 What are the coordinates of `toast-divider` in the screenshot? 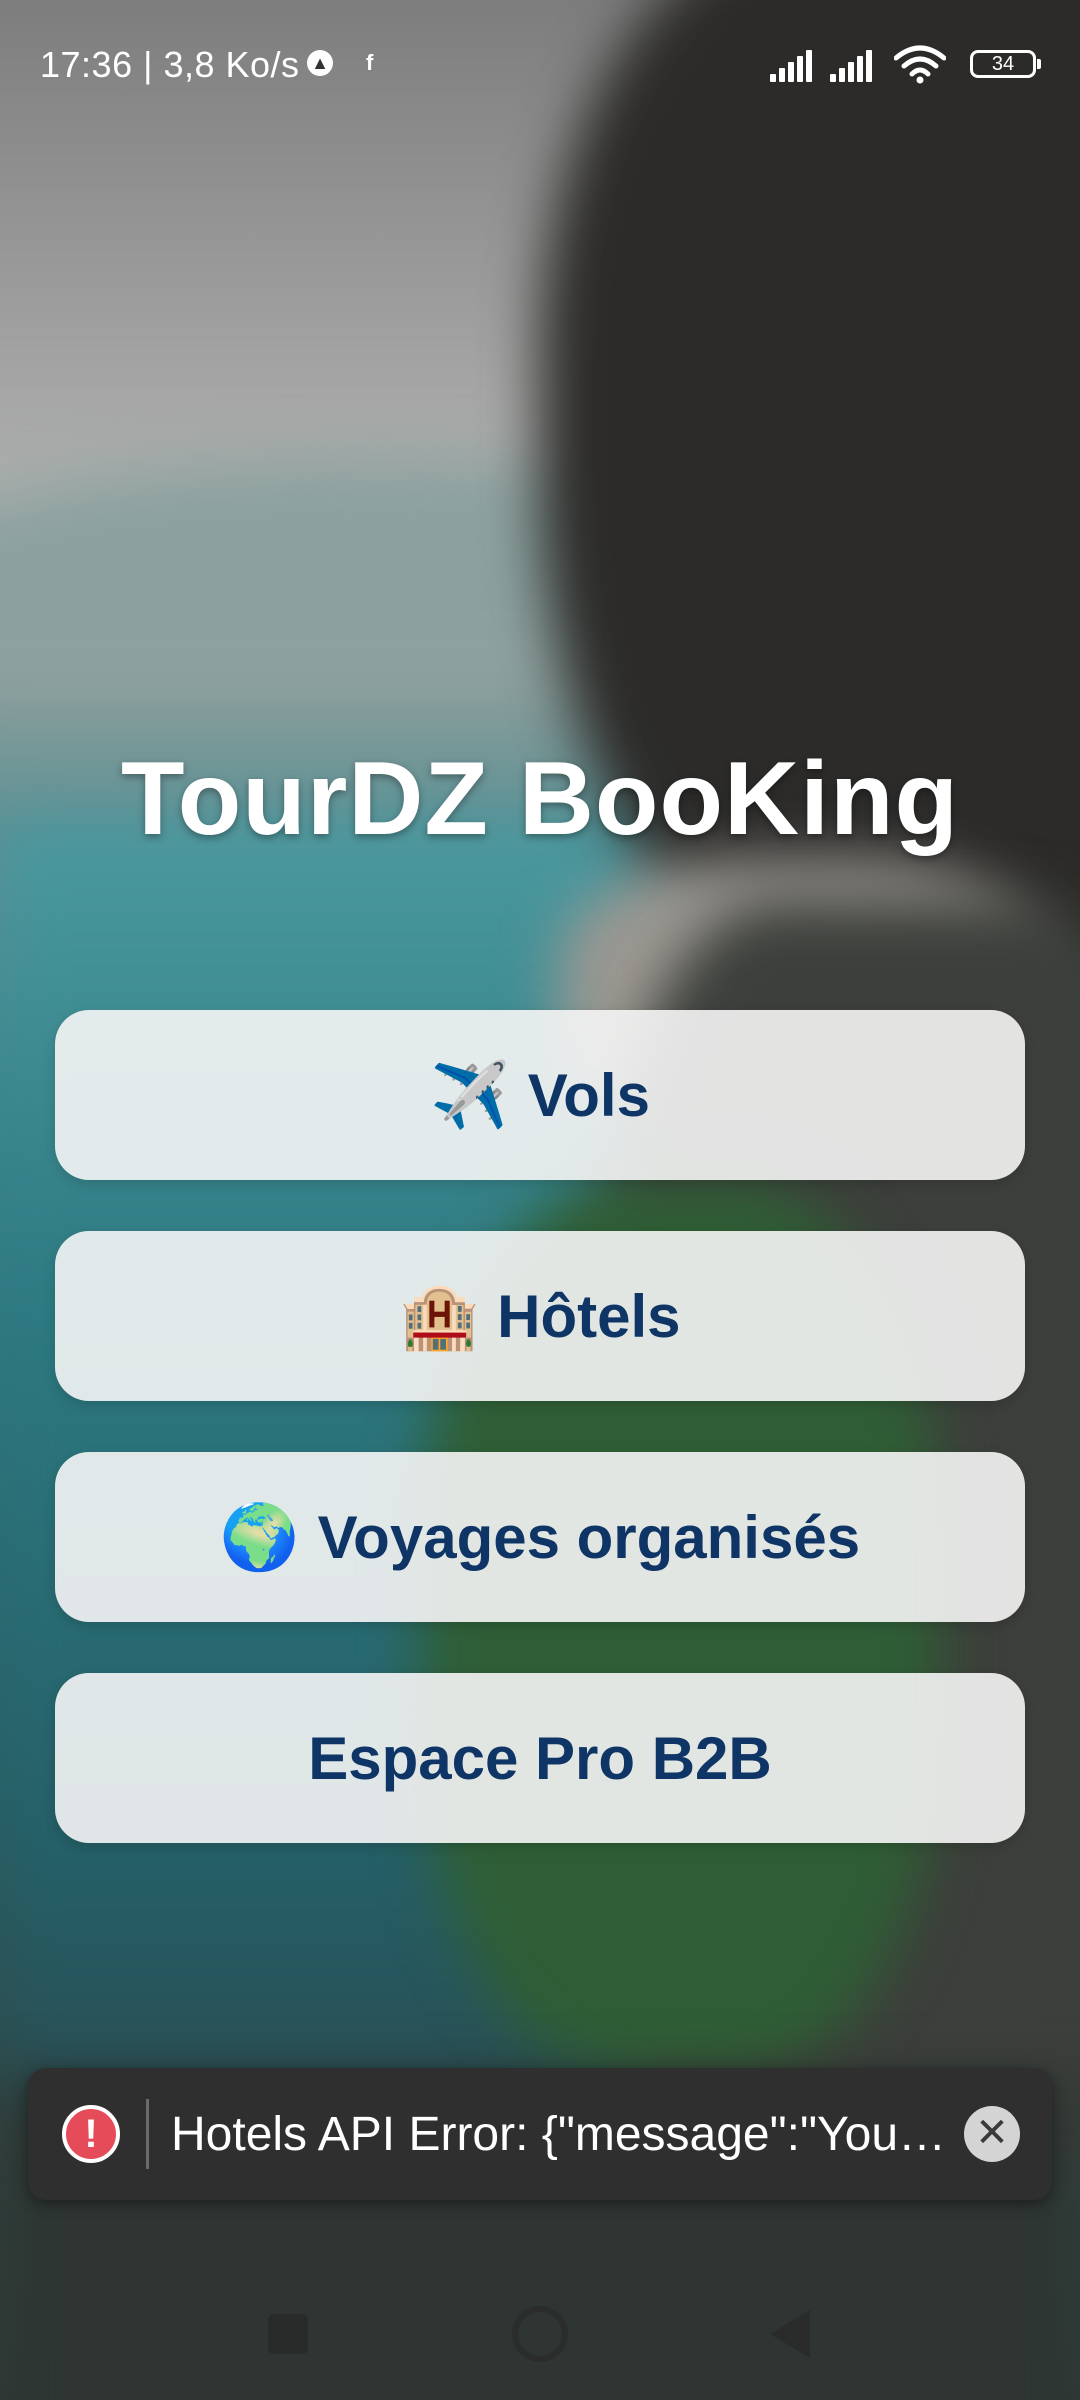 It's located at (147, 2134).